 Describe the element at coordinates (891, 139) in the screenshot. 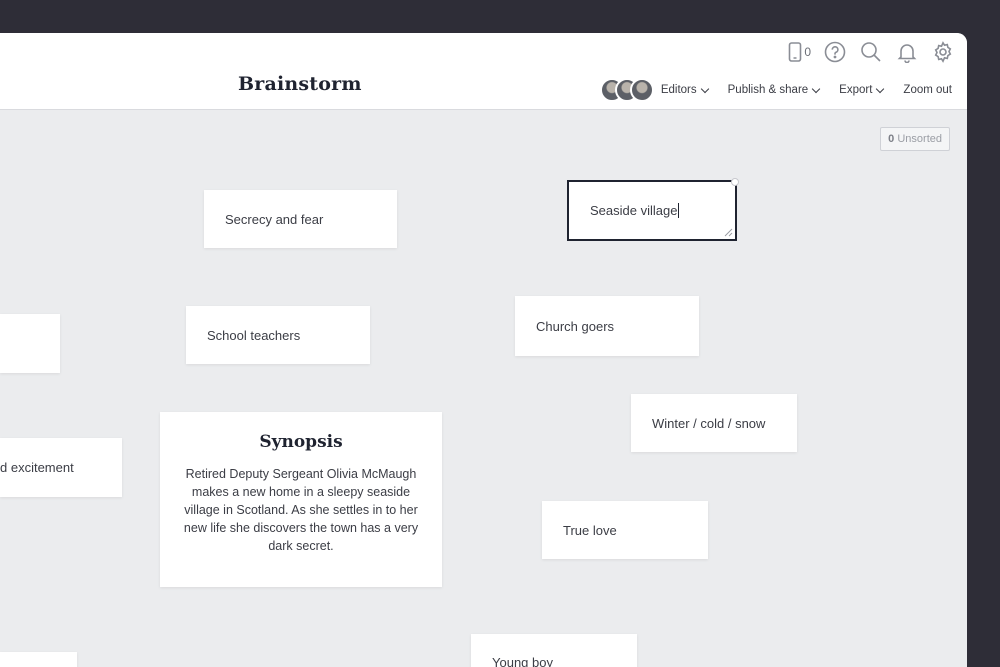

I see `unsorted-count: 0` at that location.